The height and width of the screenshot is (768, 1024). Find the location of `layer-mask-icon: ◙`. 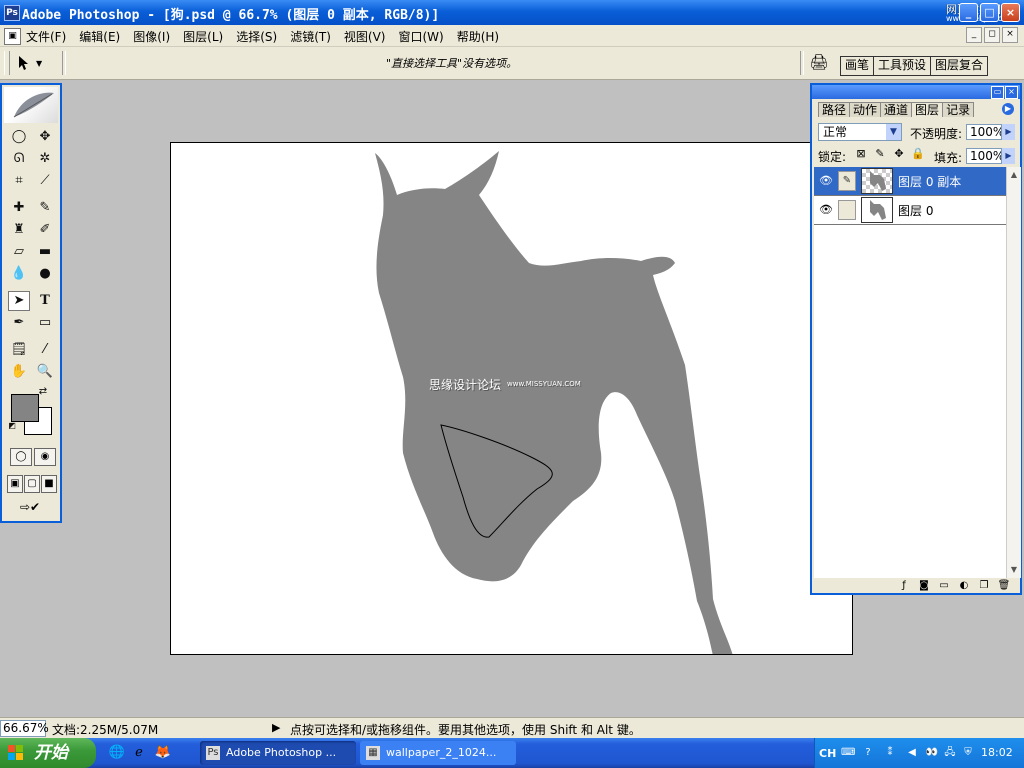

layer-mask-icon: ◙ is located at coordinates (924, 585).